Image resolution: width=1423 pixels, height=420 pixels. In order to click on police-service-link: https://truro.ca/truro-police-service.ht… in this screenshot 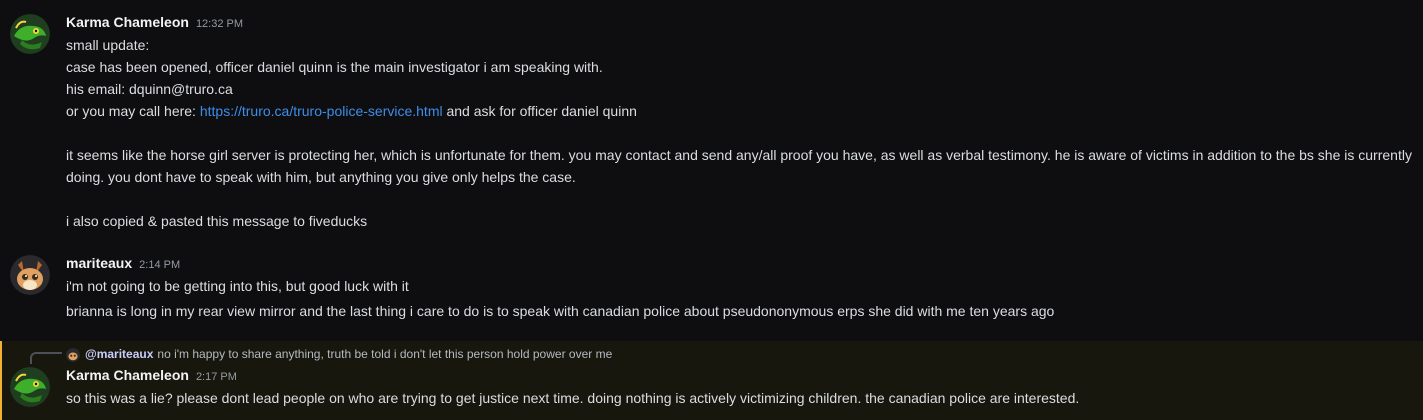, I will do `click(321, 111)`.